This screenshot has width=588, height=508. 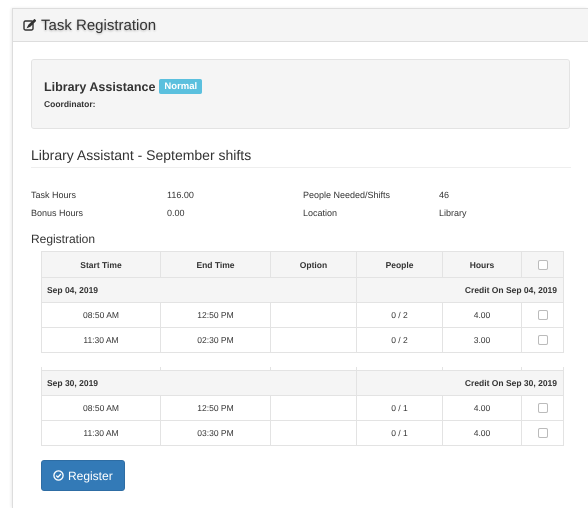 I want to click on table-cell: 03:30 PM, so click(x=215, y=433).